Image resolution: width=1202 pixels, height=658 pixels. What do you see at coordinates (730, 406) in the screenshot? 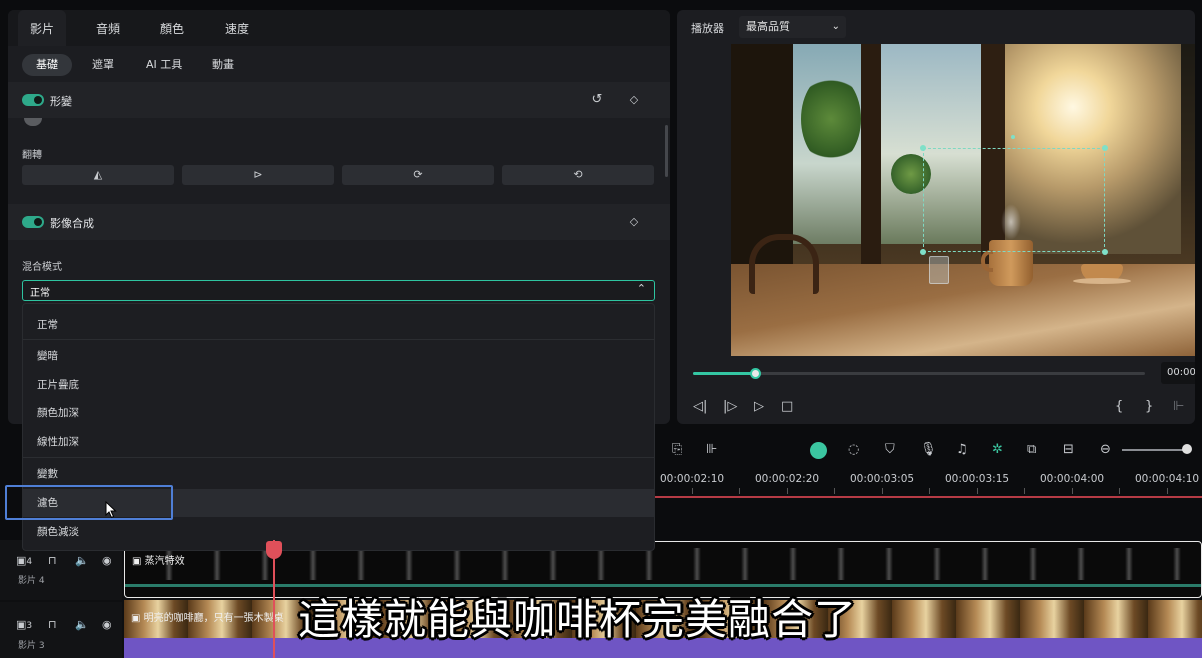
I see `next-frame-icon: |▷` at bounding box center [730, 406].